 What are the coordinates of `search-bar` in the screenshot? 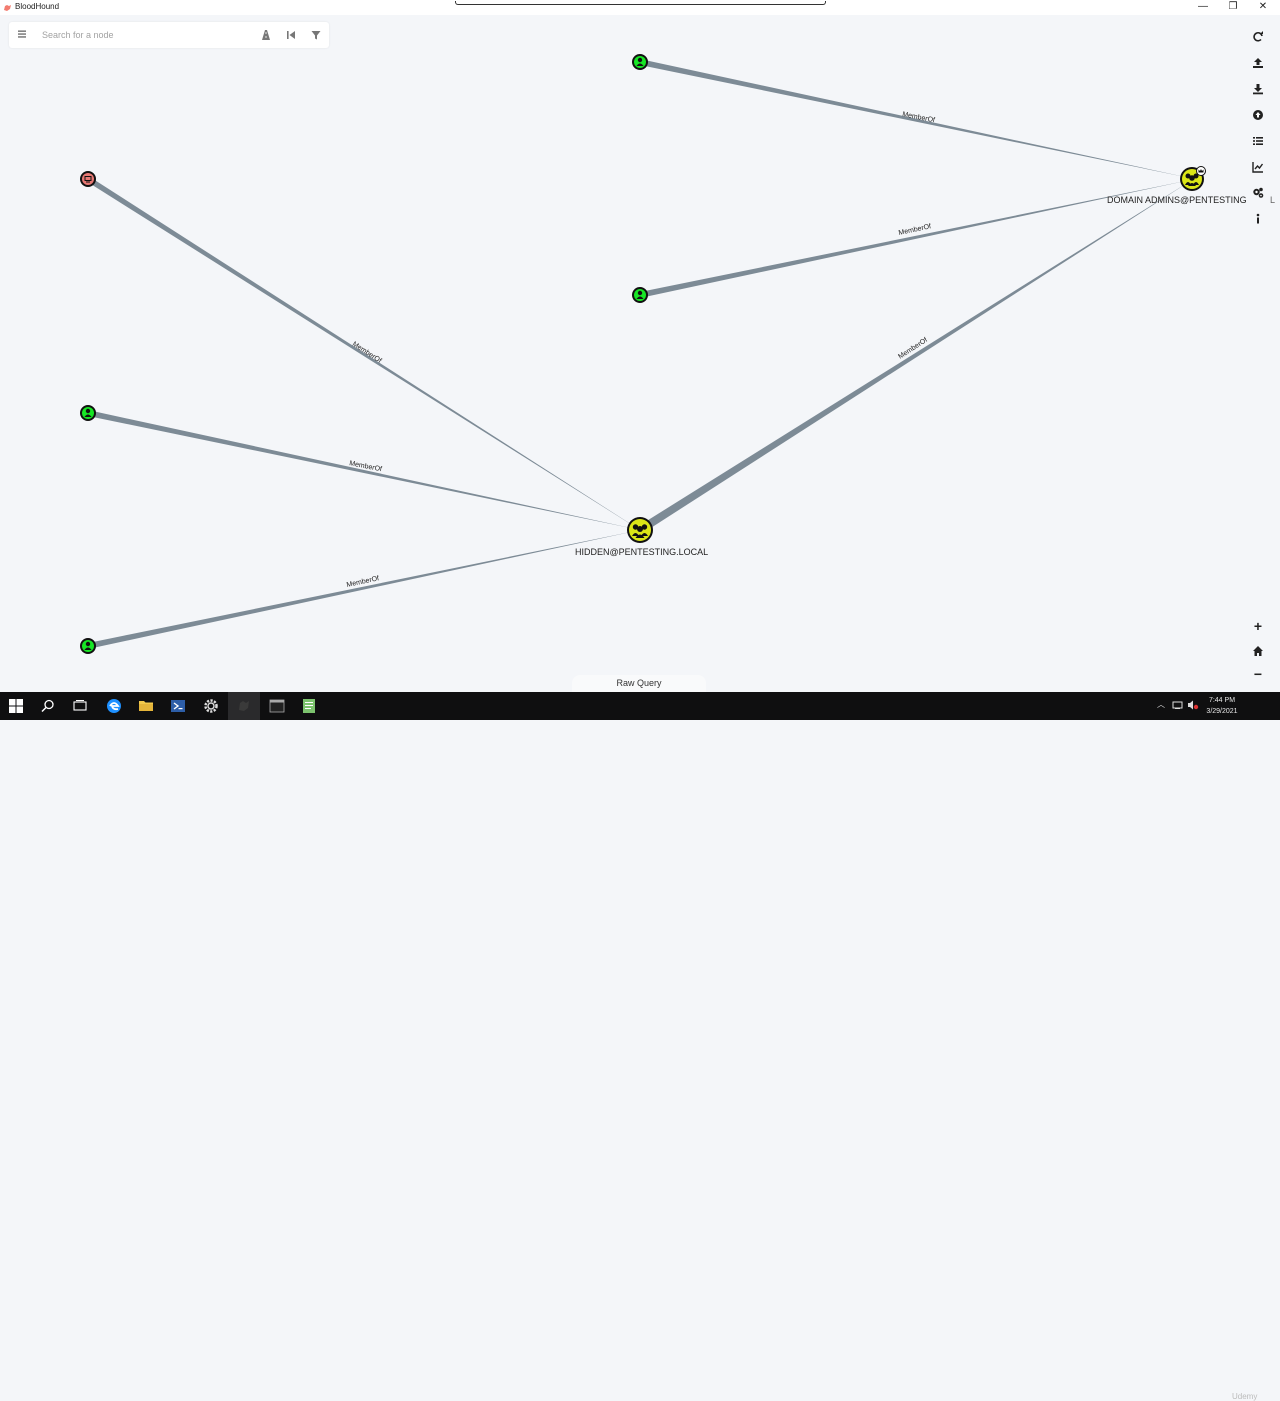 It's located at (169, 35).